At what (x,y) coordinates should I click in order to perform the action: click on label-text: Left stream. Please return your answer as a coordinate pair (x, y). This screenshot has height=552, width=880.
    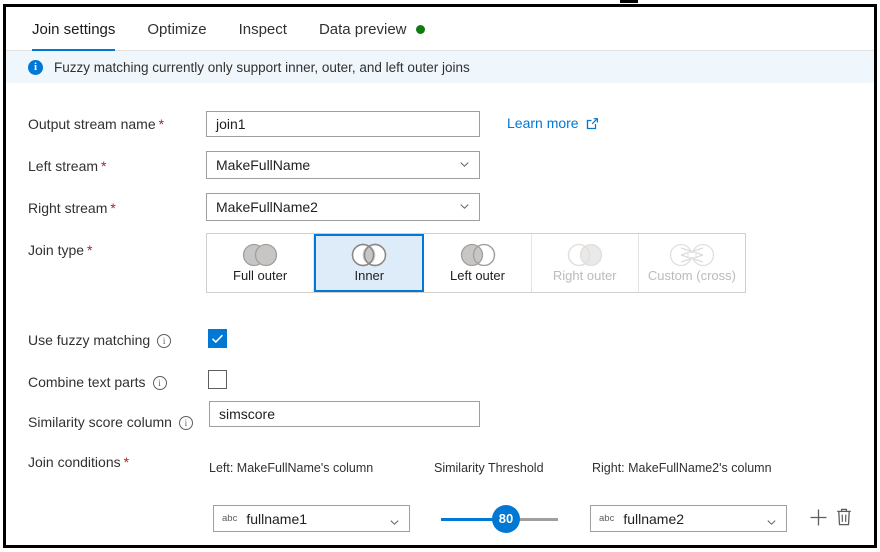
    Looking at the image, I should click on (63, 166).